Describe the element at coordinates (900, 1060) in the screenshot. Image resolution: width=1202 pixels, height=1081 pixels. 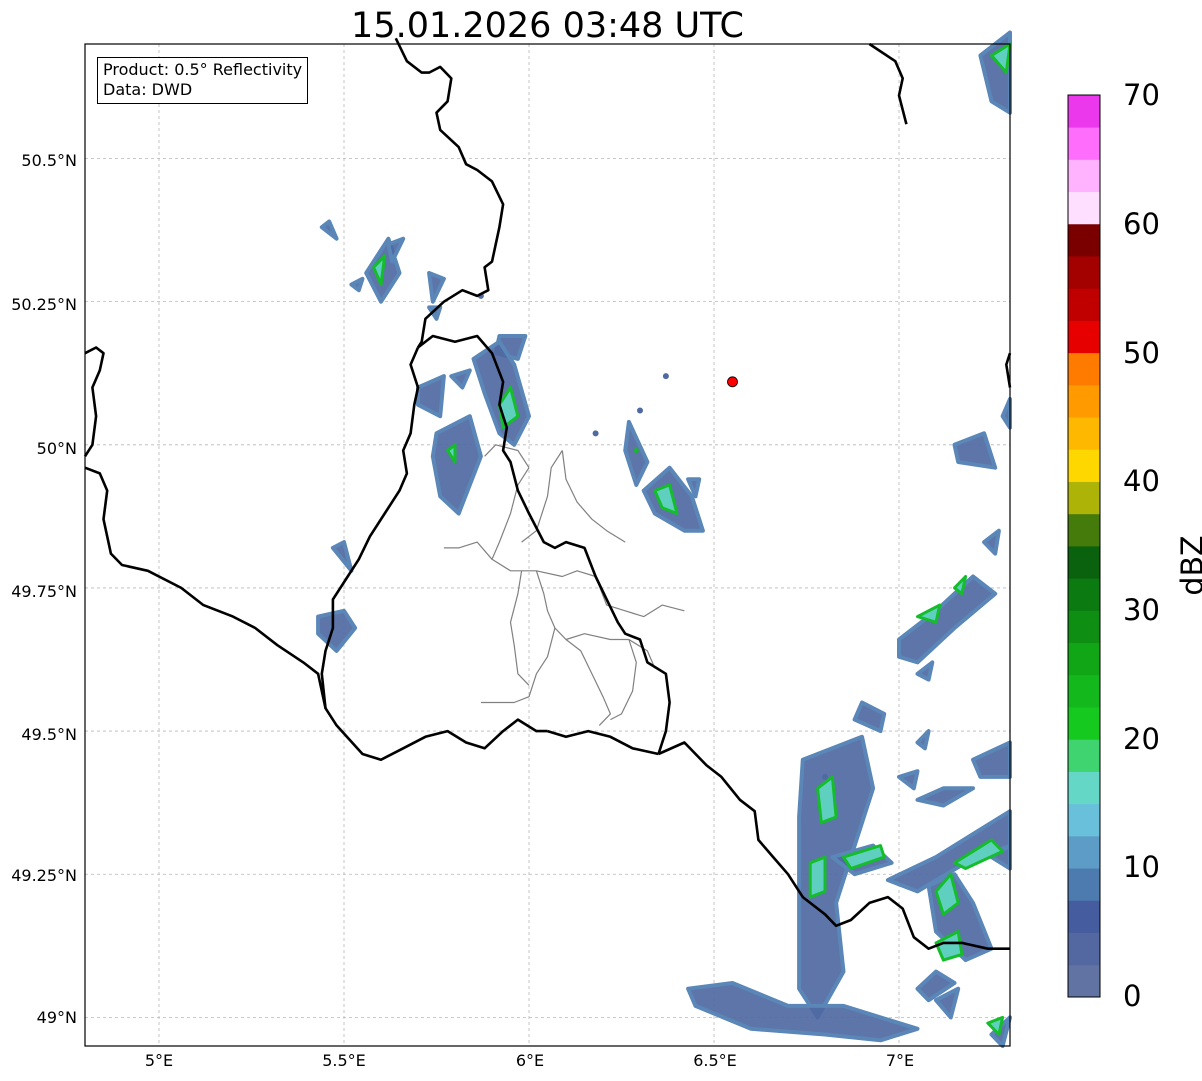
I see `lon-tick-label: 7°E` at that location.